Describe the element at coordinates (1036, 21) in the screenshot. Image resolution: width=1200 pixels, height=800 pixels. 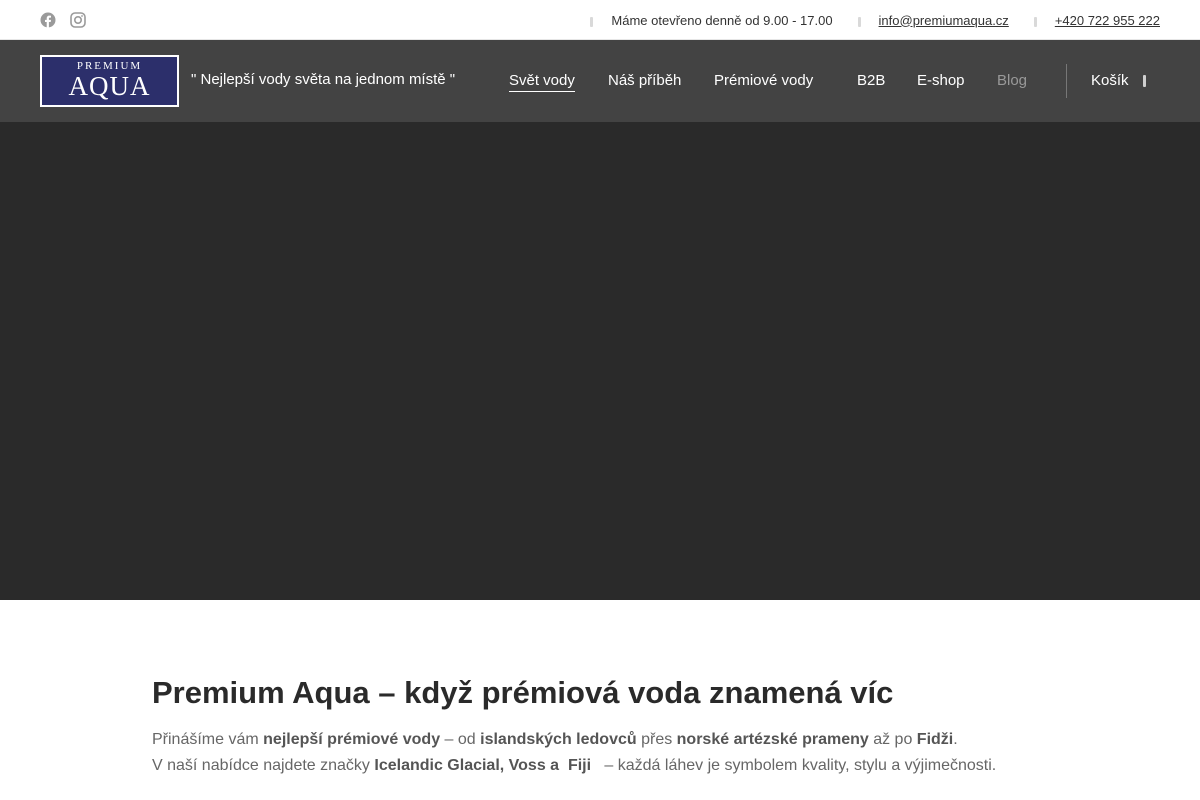
I see `phone-icon` at that location.